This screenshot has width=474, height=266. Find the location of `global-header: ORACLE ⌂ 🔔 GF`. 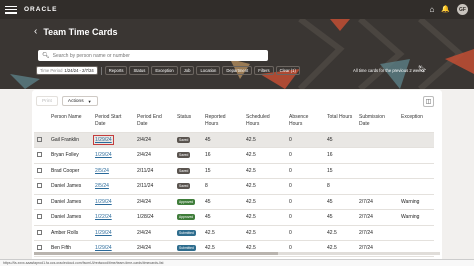

global-header: ORACLE ⌂ 🔔 GF is located at coordinates (237, 9).